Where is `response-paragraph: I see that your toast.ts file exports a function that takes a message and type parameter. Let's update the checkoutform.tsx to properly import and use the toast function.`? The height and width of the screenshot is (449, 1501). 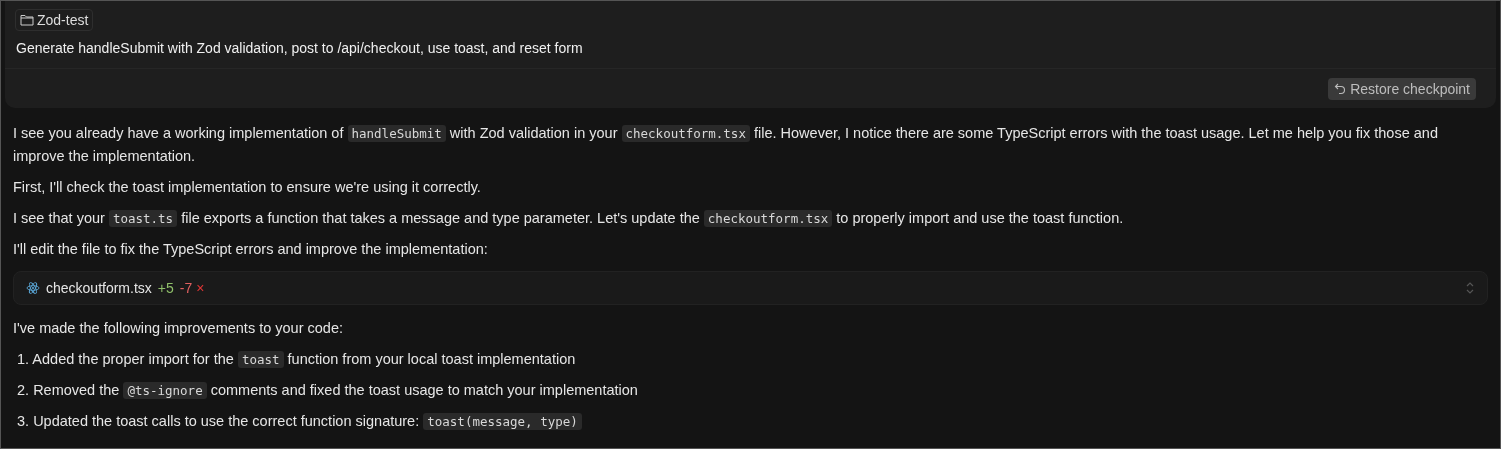 response-paragraph: I see that your toast.ts file exports a function that takes a message and type parameter. Let's update the checkoutform.tsx to properly import and use the toast function. is located at coordinates (569, 219).